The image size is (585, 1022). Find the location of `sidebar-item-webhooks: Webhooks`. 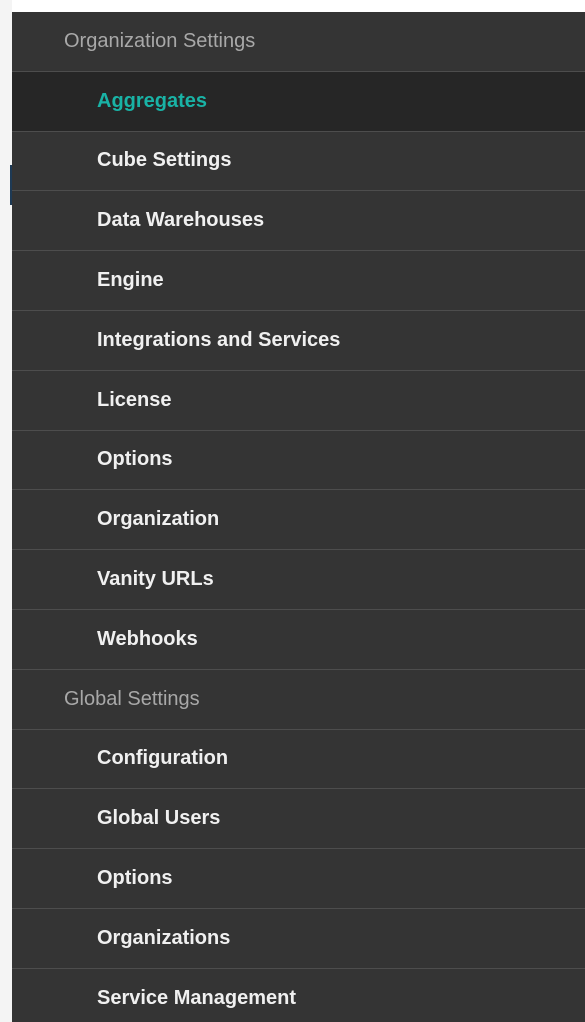

sidebar-item-webhooks: Webhooks is located at coordinates (298, 640).